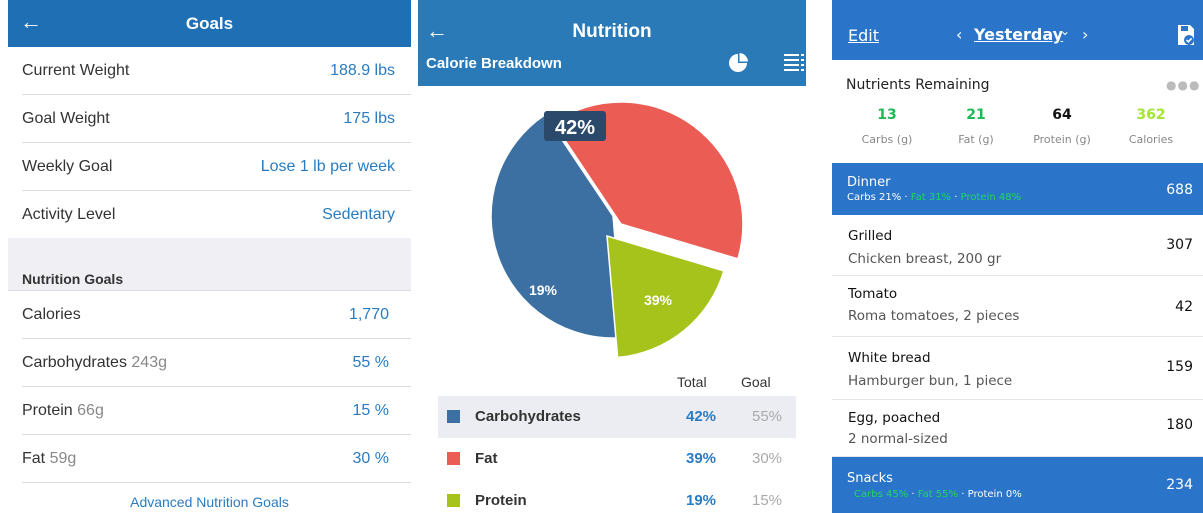  What do you see at coordinates (898, 439) in the screenshot?
I see `food-description: 2 normal-sized` at bounding box center [898, 439].